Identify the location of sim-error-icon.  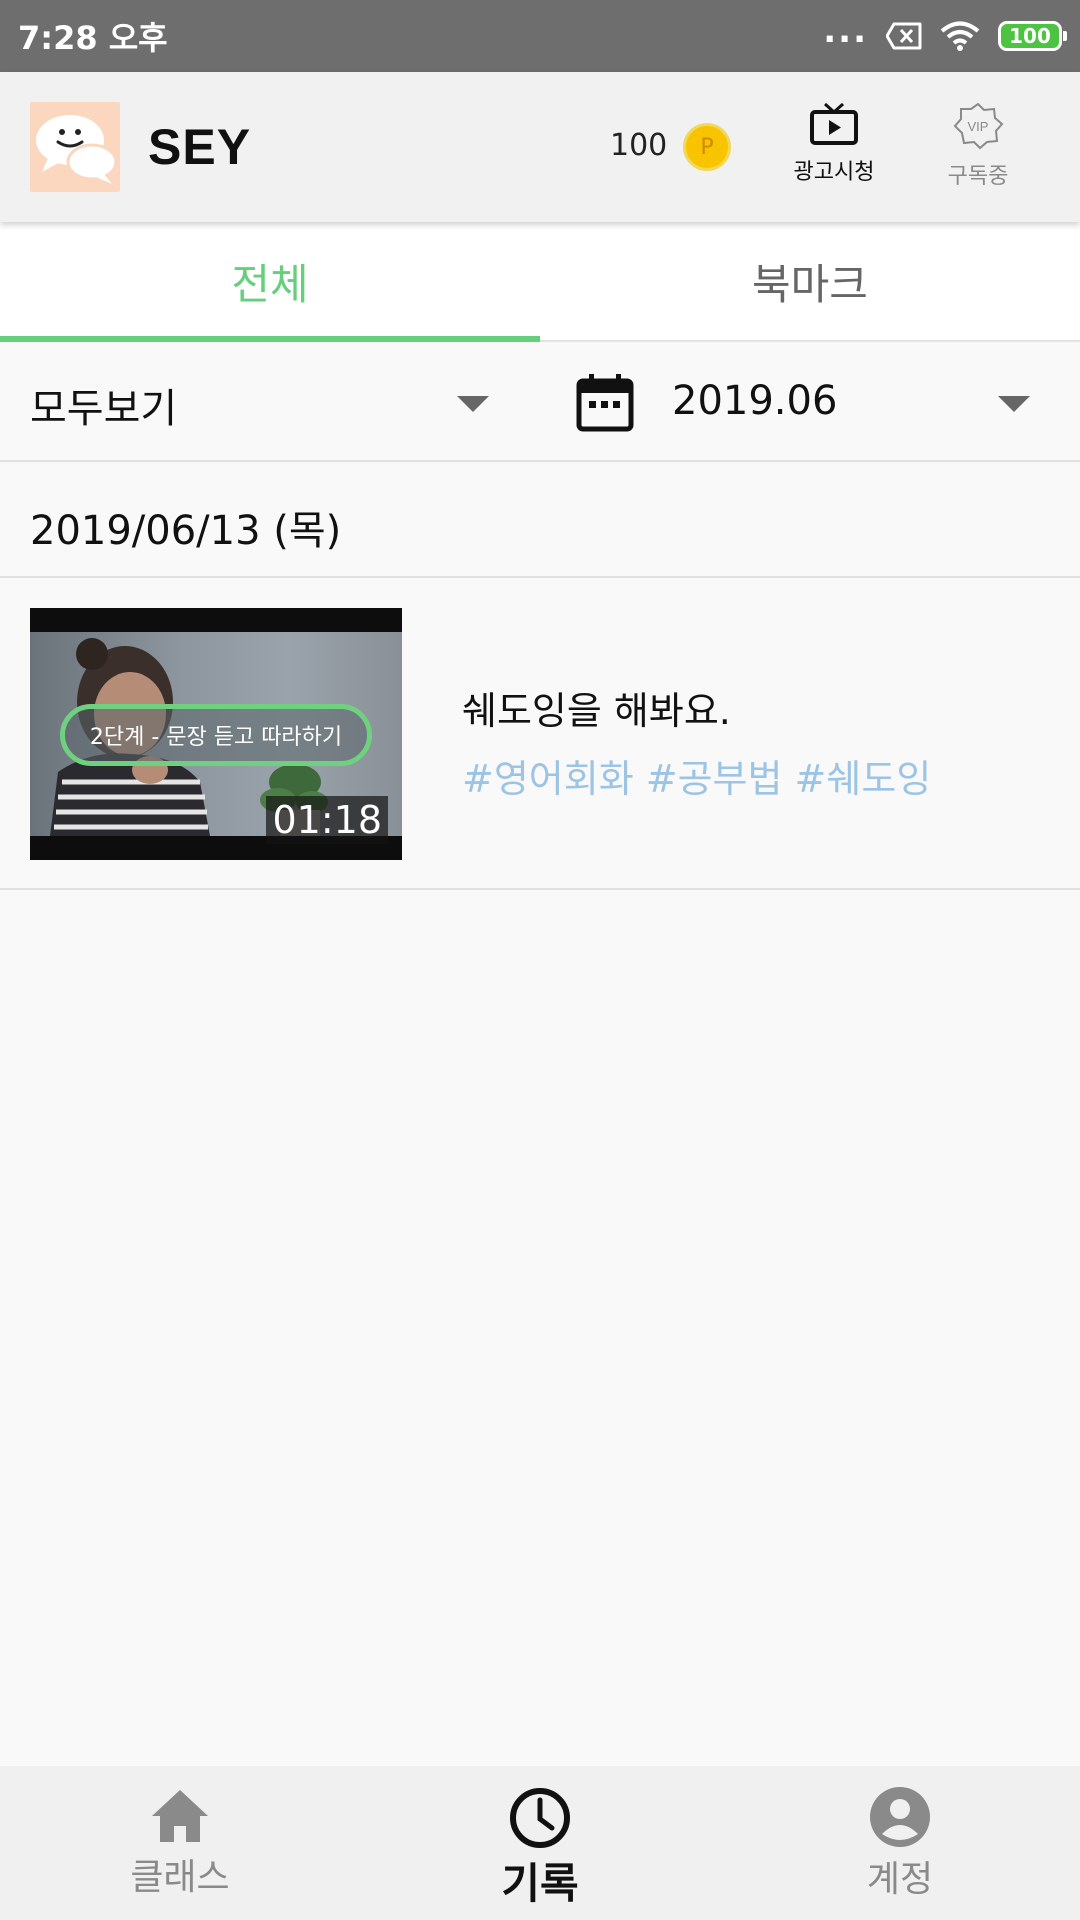
(904, 36).